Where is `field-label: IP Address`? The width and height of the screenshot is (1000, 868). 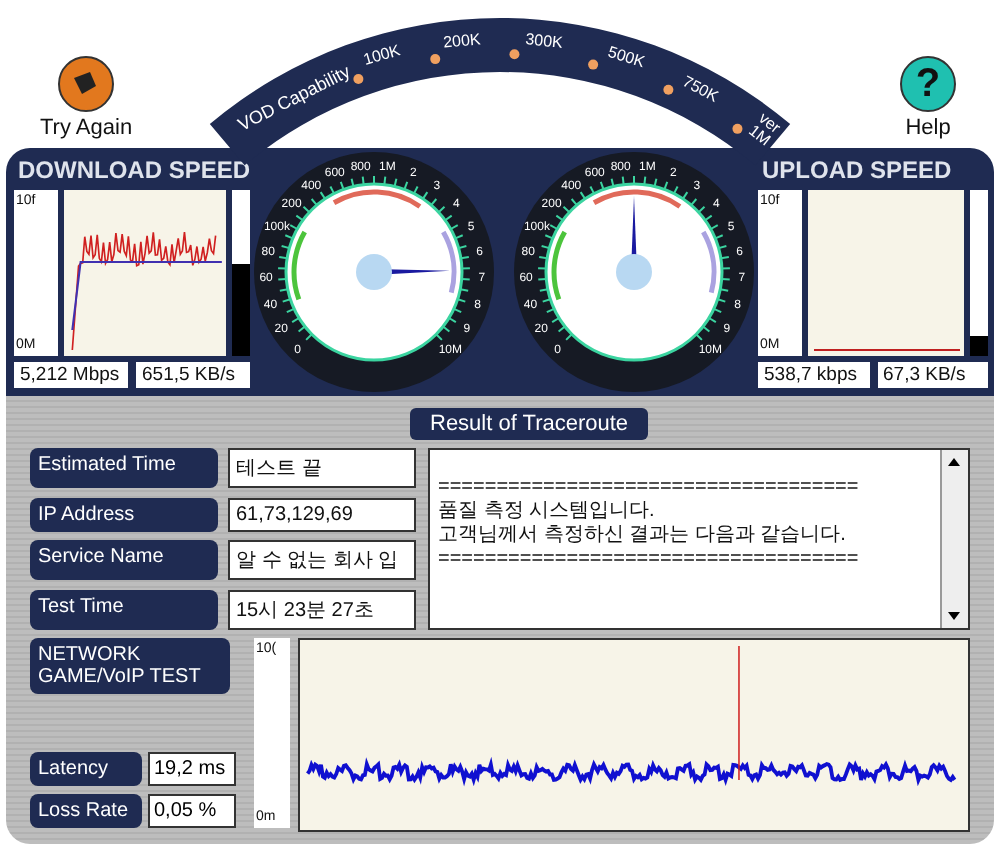 field-label: IP Address is located at coordinates (124, 514).